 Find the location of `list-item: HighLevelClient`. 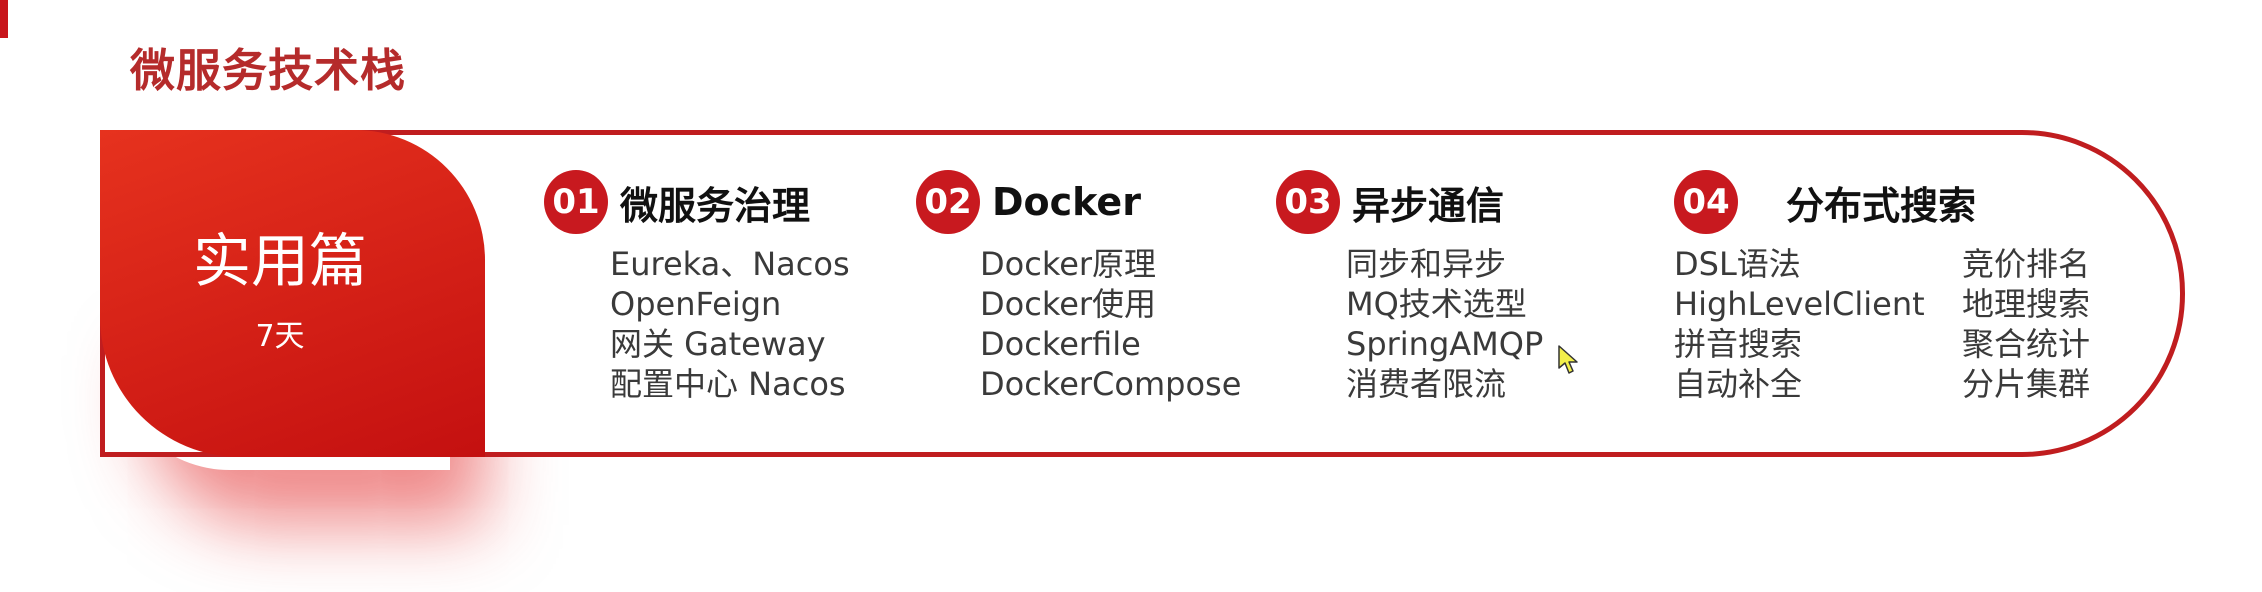

list-item: HighLevelClient is located at coordinates (1799, 304).